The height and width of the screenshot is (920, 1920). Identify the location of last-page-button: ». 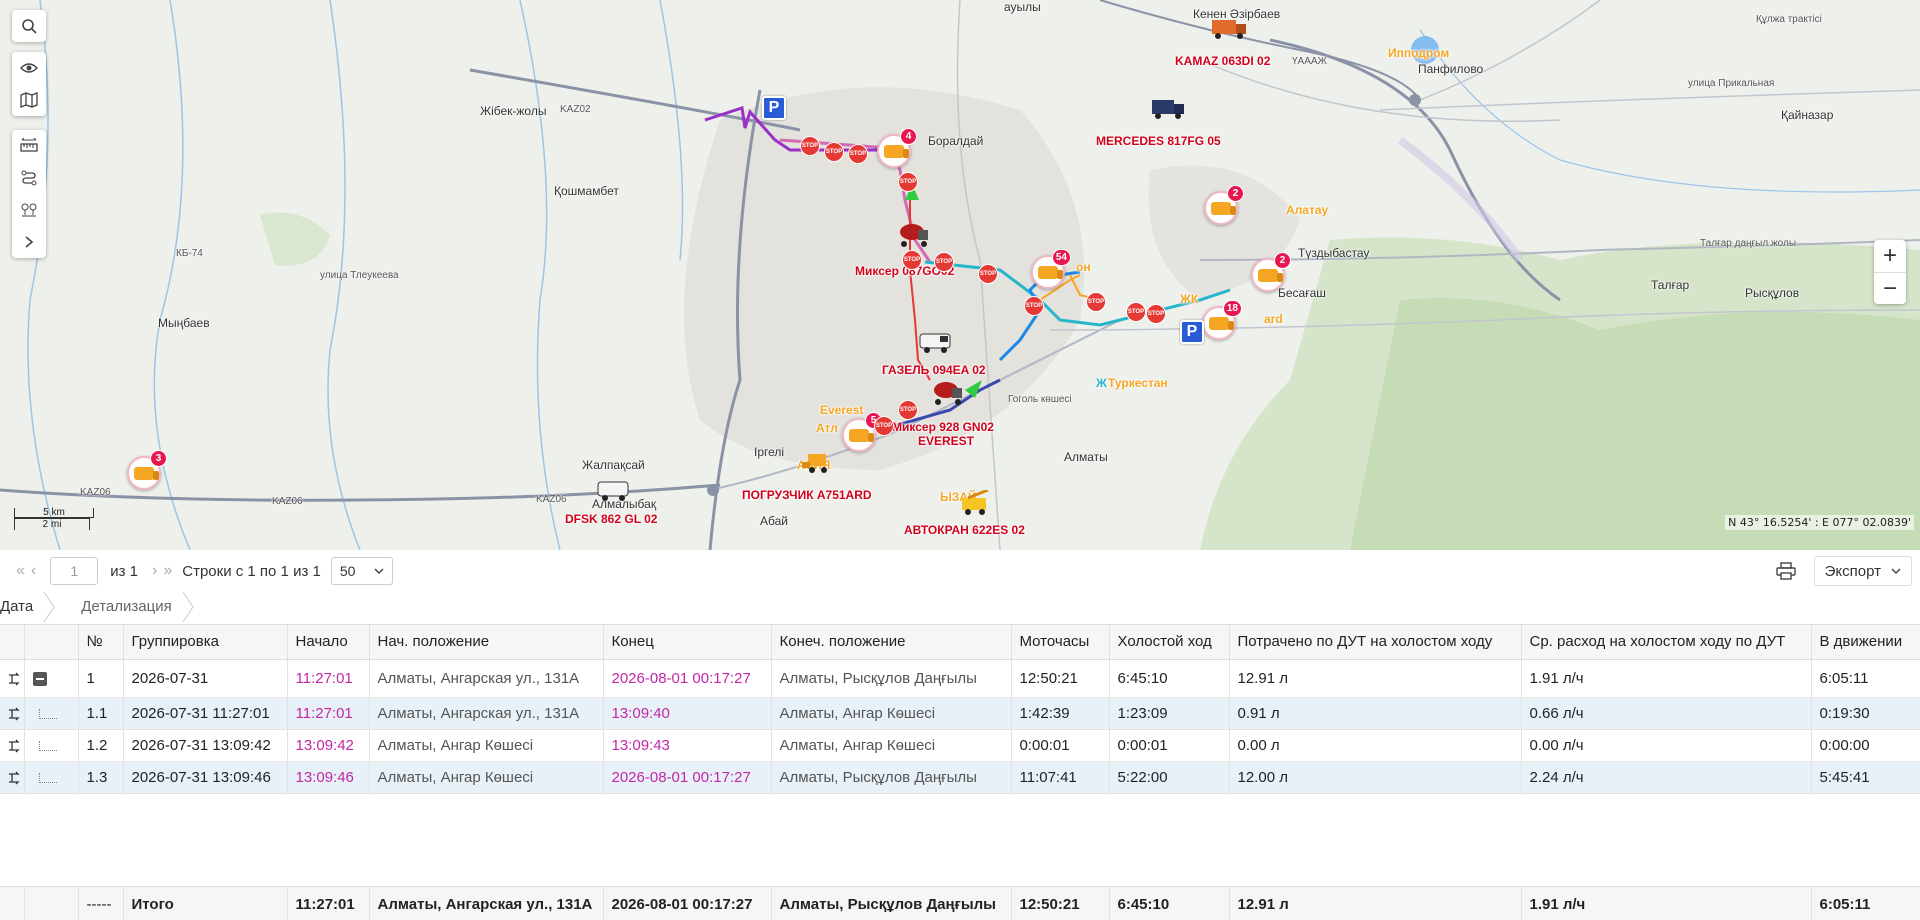
(167, 571).